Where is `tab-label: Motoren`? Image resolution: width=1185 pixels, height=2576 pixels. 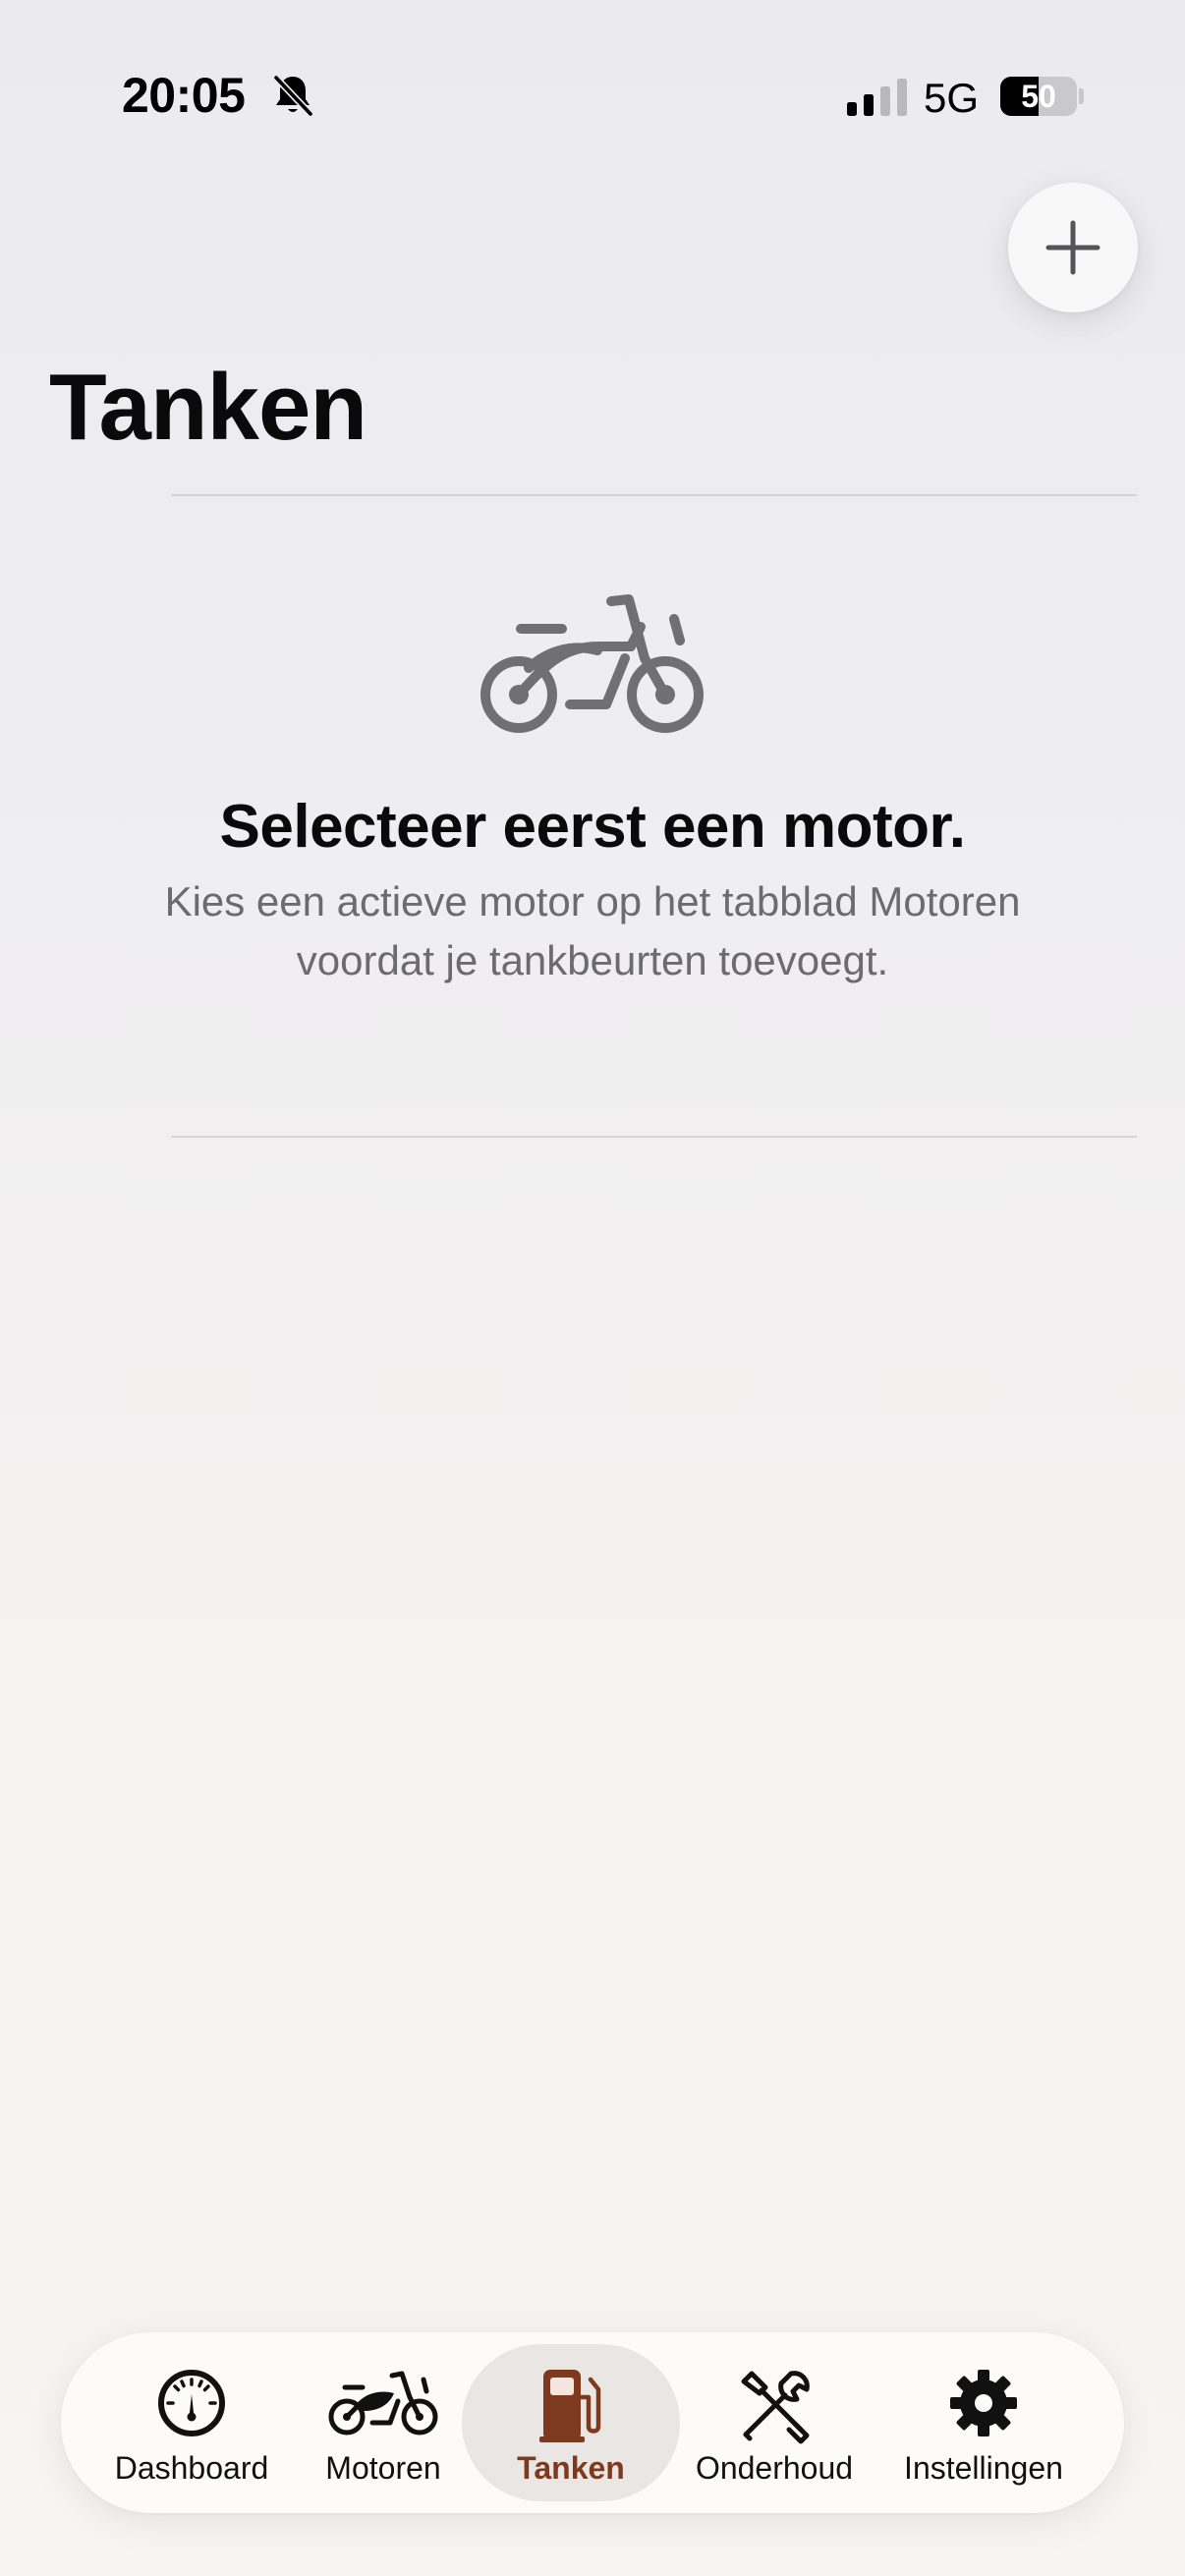 tab-label: Motoren is located at coordinates (383, 2468).